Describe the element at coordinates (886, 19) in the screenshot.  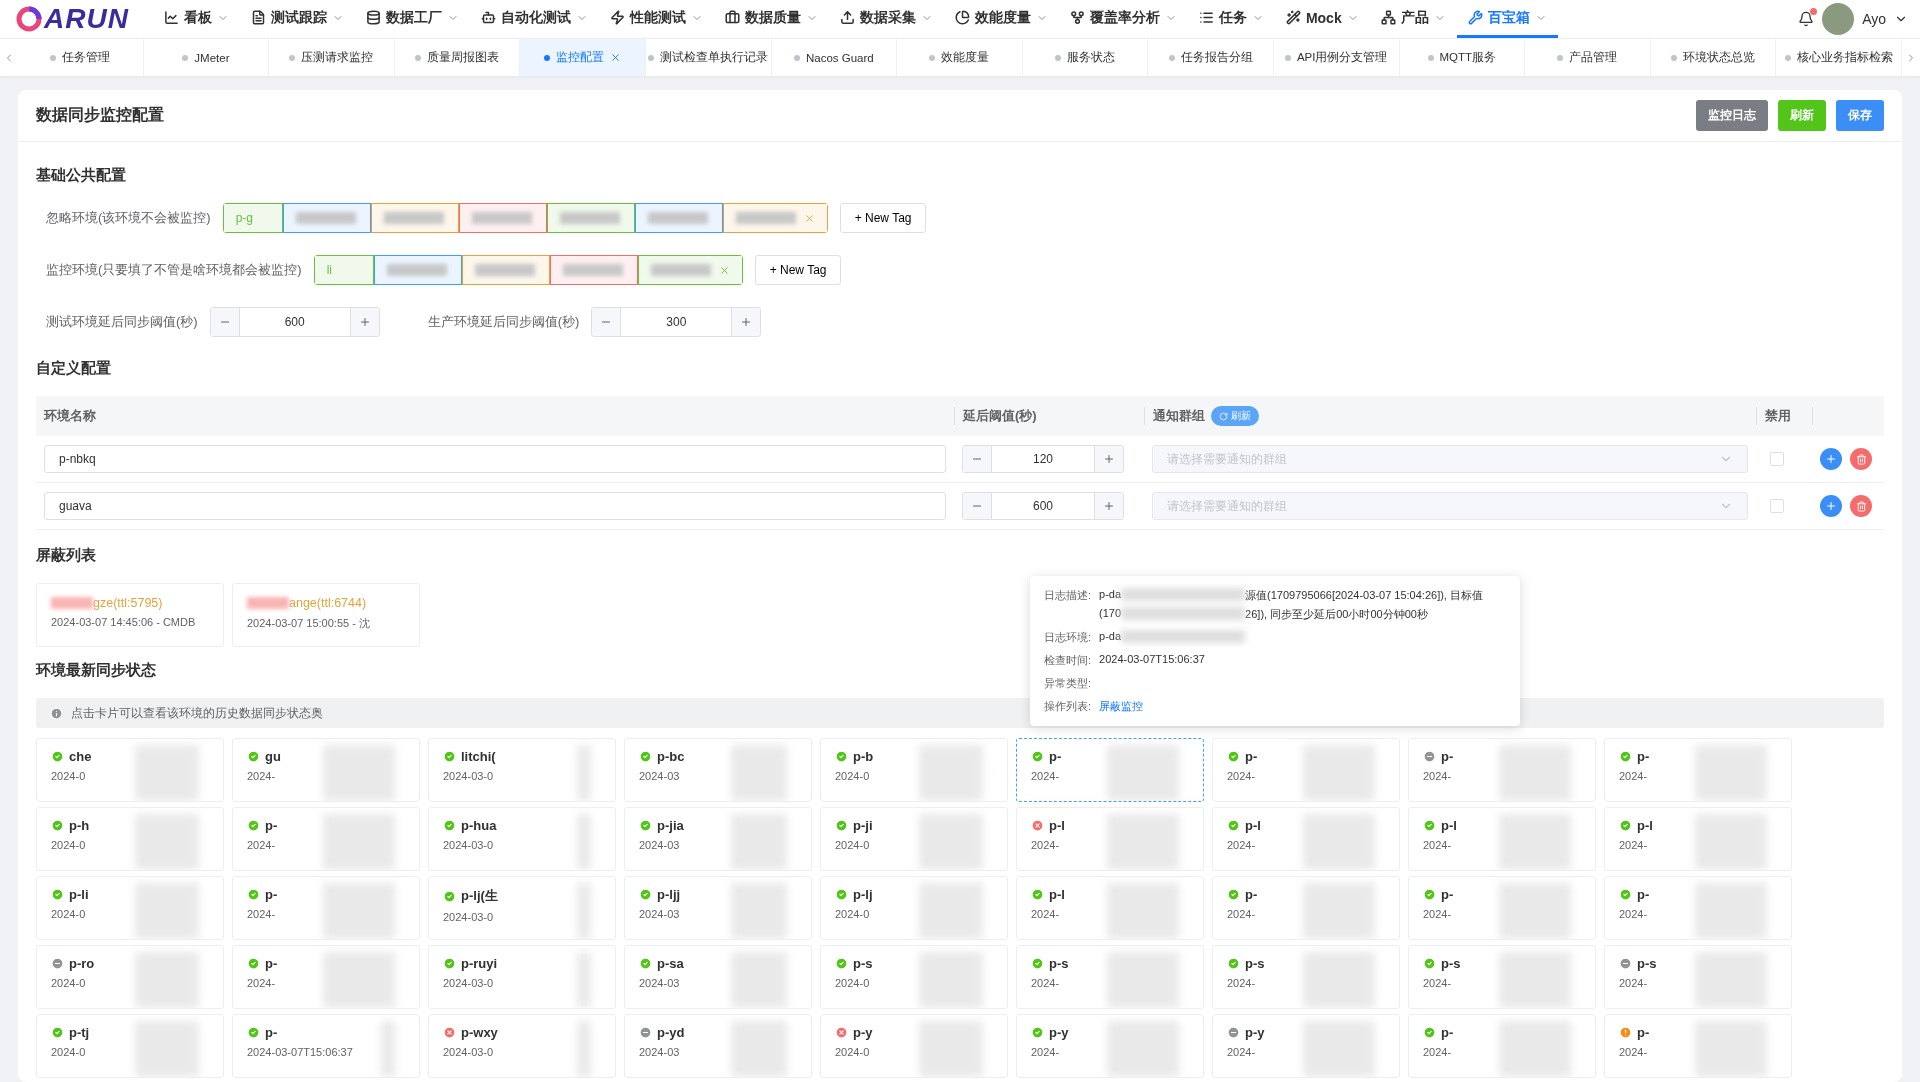
I see `nav-menu-item: 数据采集` at that location.